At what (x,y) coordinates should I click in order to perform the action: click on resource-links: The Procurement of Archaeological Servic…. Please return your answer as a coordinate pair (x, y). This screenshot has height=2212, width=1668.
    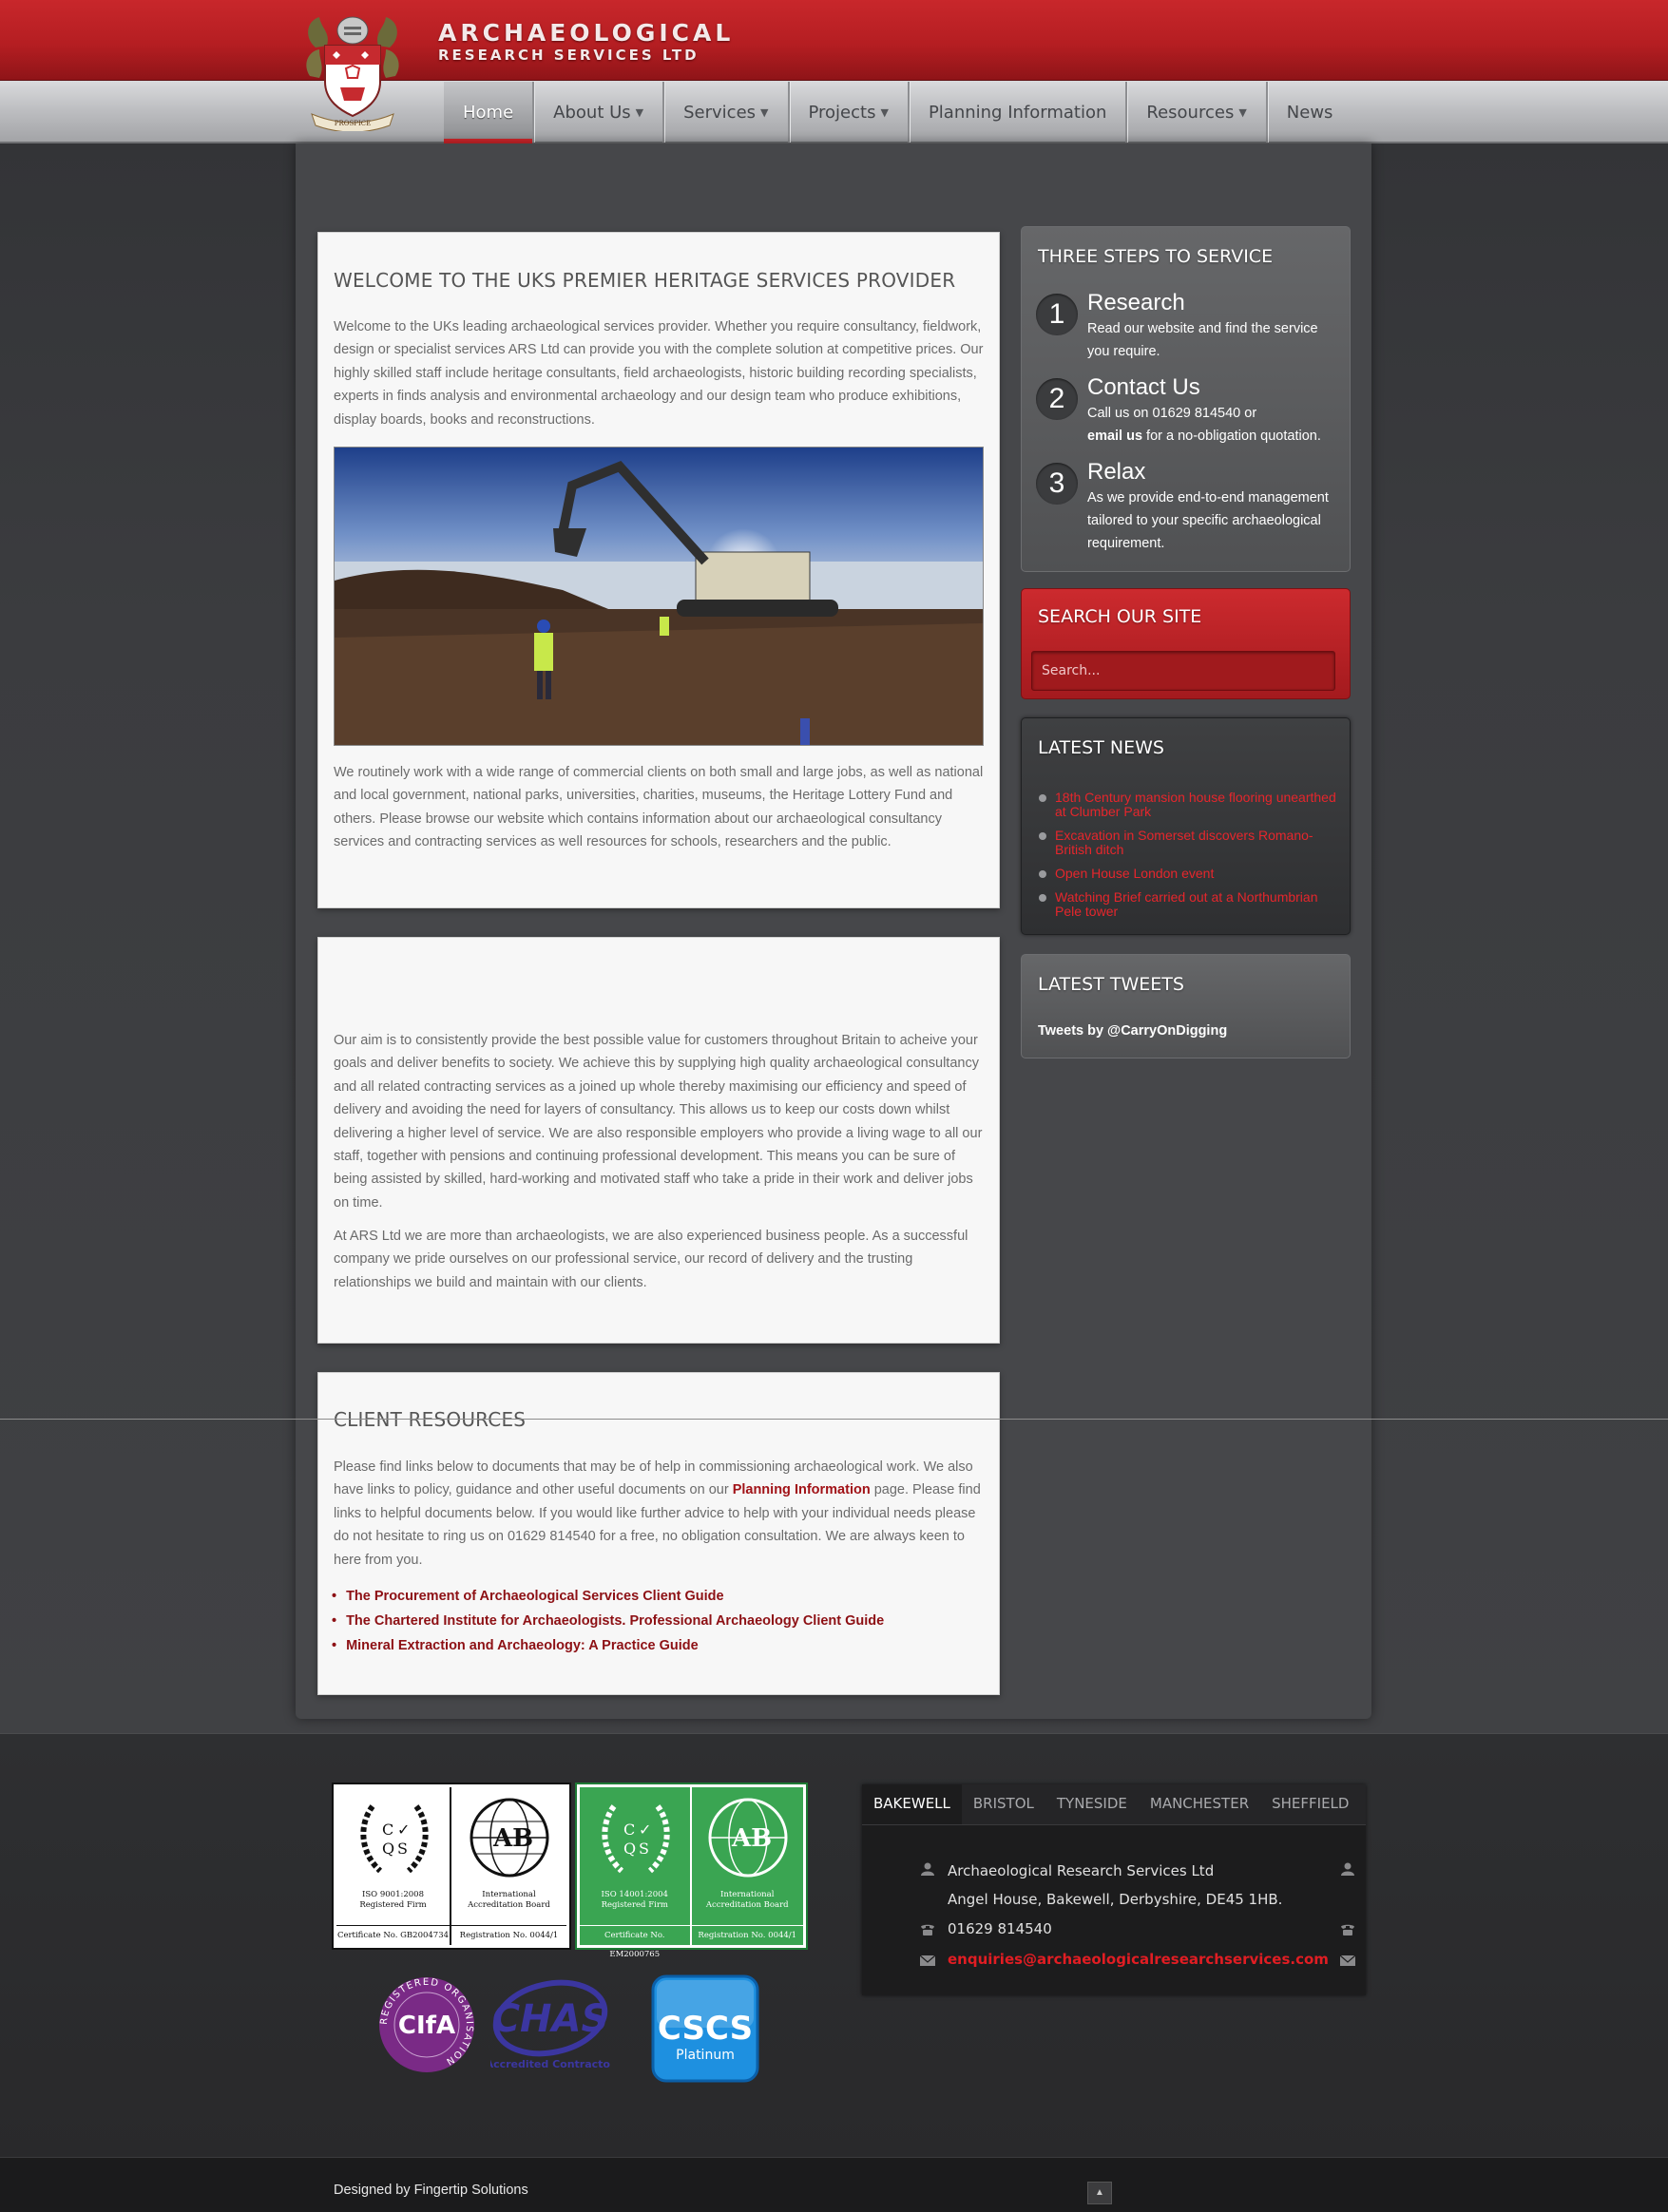
    Looking at the image, I should click on (608, 1626).